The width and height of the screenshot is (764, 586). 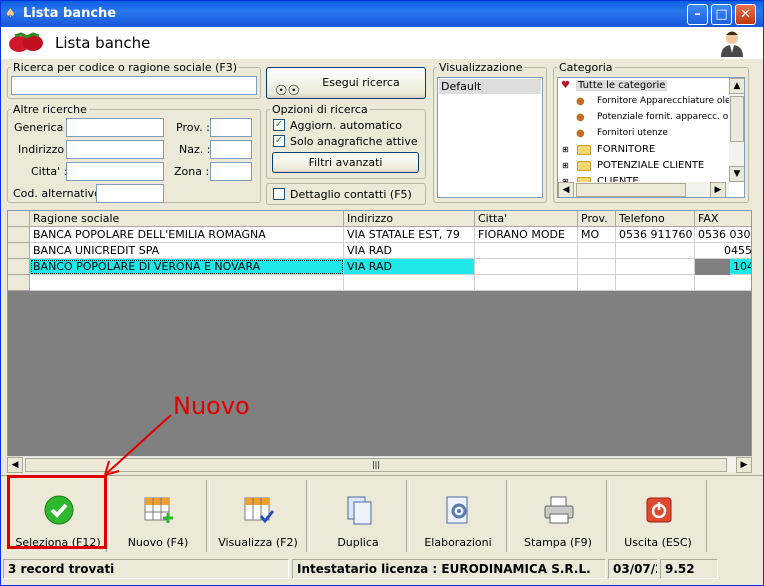 I want to click on duplica-button: Duplica, so click(x=358, y=516).